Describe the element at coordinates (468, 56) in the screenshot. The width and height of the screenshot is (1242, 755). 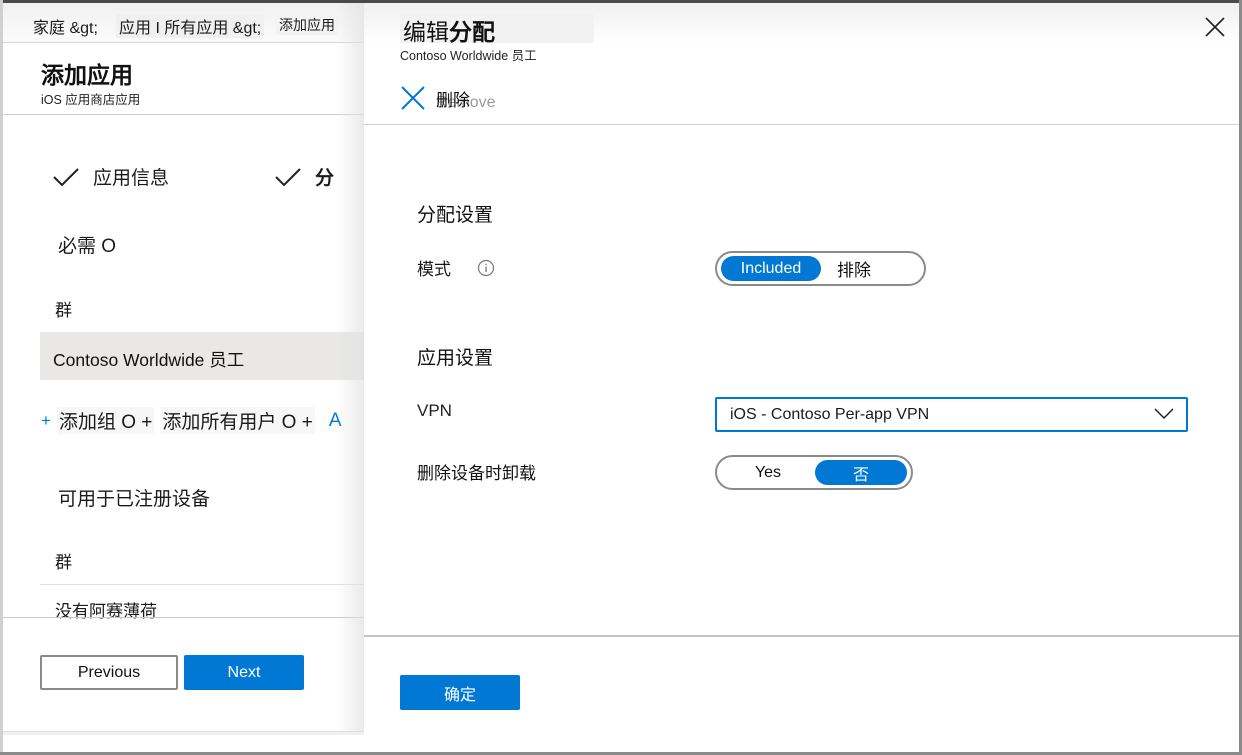
I see `blade-subtitle: Contoso Worldwide 员工` at that location.